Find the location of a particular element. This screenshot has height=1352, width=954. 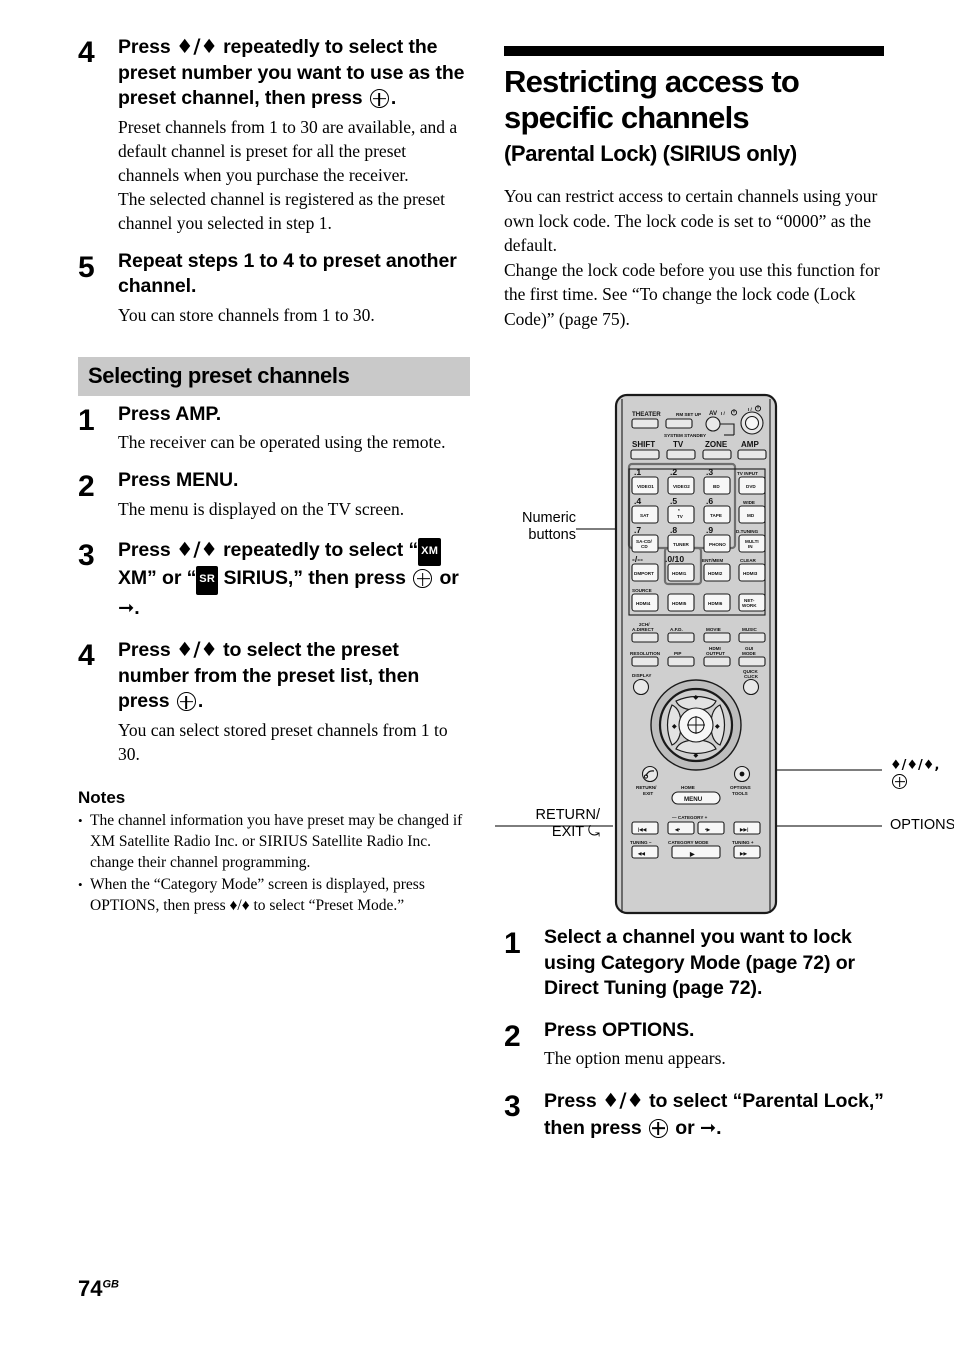

page-number: 74 is located at coordinates (90, 1288).